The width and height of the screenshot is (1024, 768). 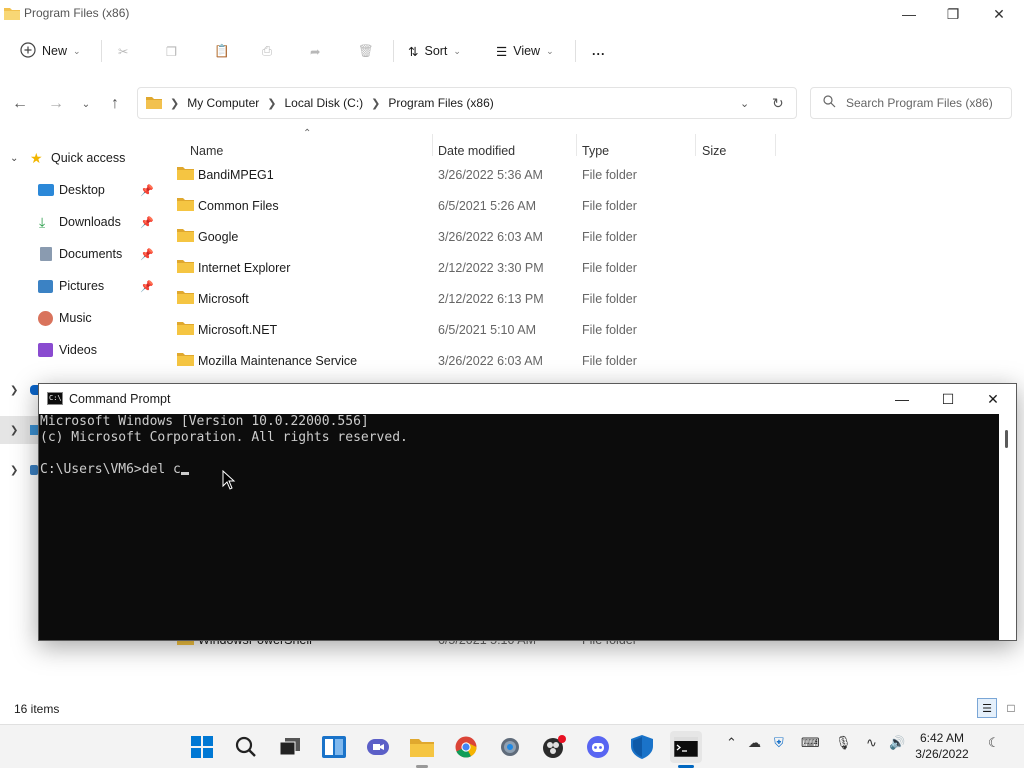 I want to click on file-name: Microsoft, so click(x=223, y=299).